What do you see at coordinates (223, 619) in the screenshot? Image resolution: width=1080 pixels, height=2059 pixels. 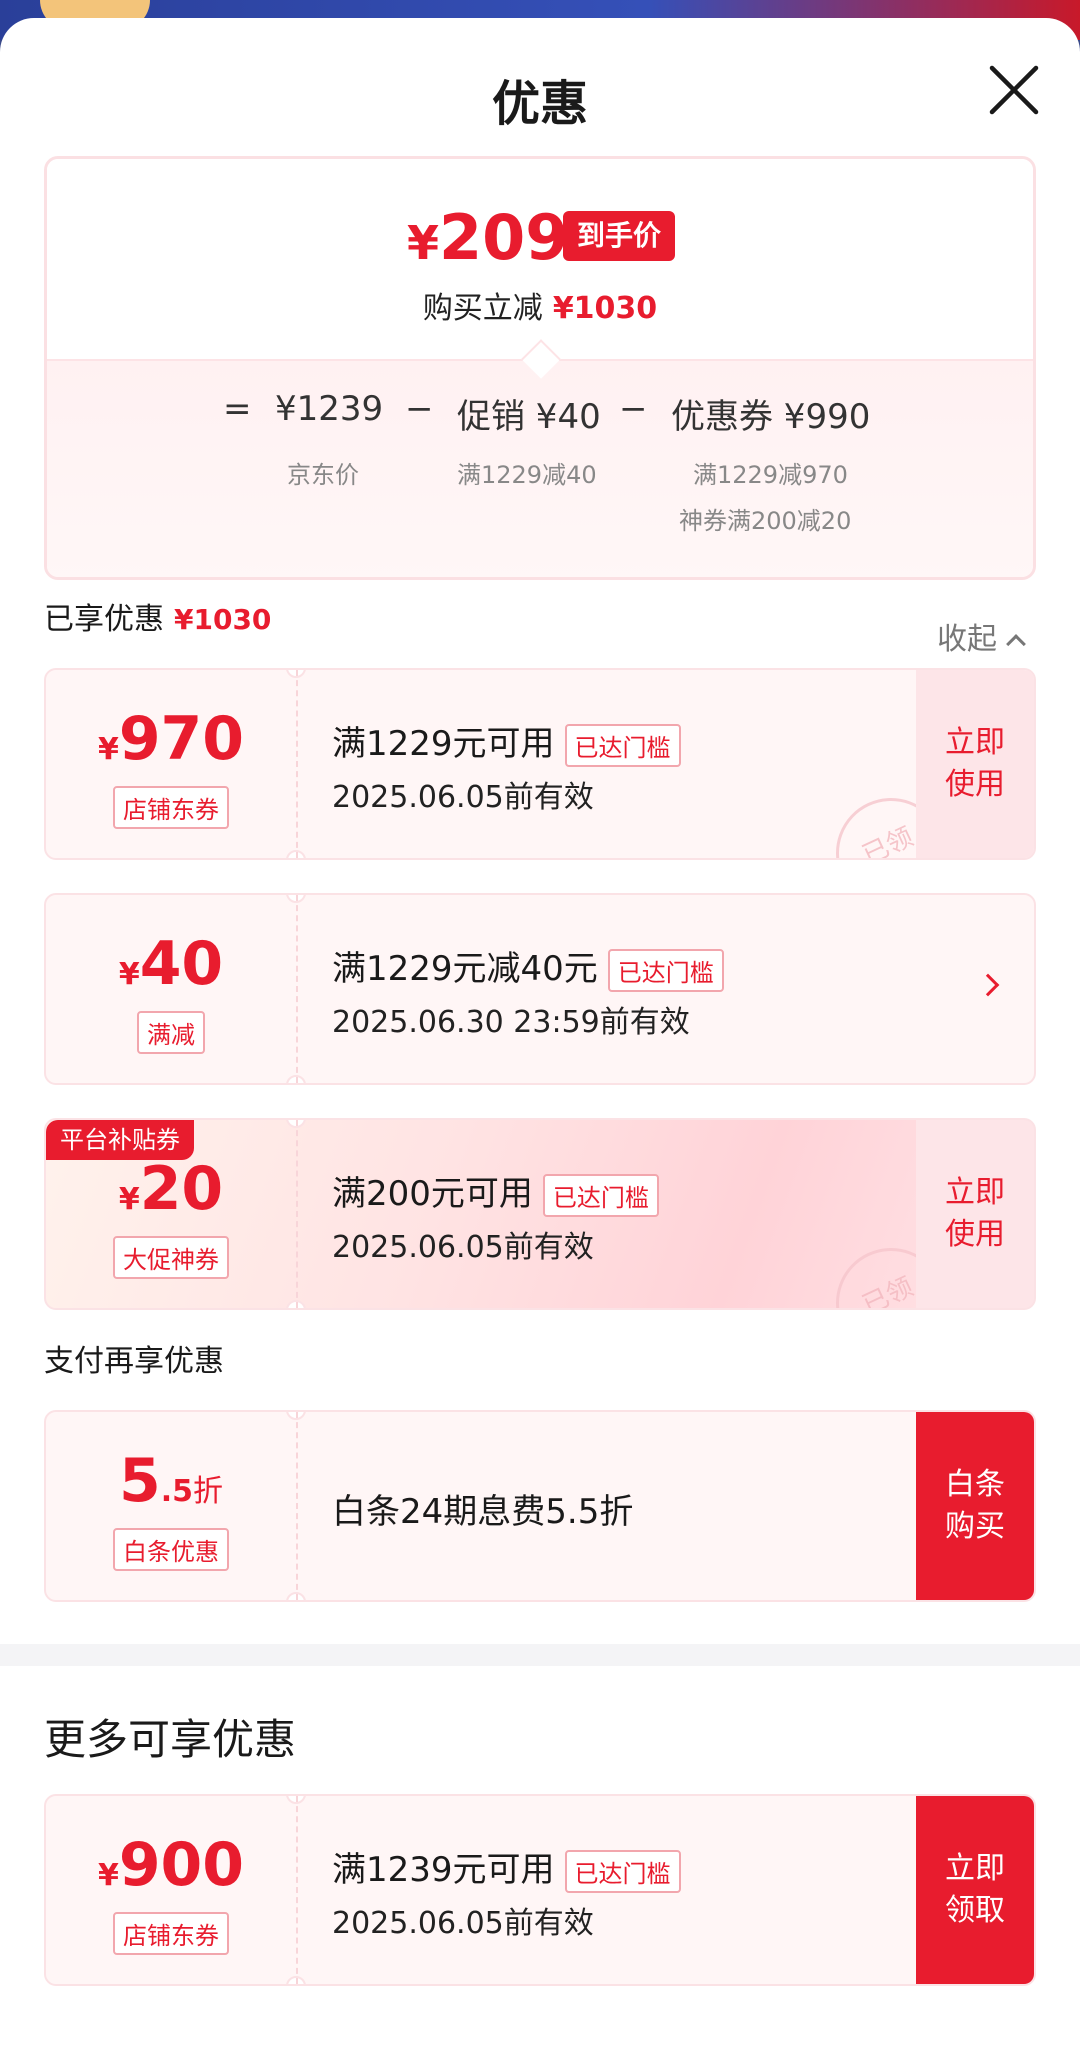 I see `enjoyed-amount: ¥1030` at bounding box center [223, 619].